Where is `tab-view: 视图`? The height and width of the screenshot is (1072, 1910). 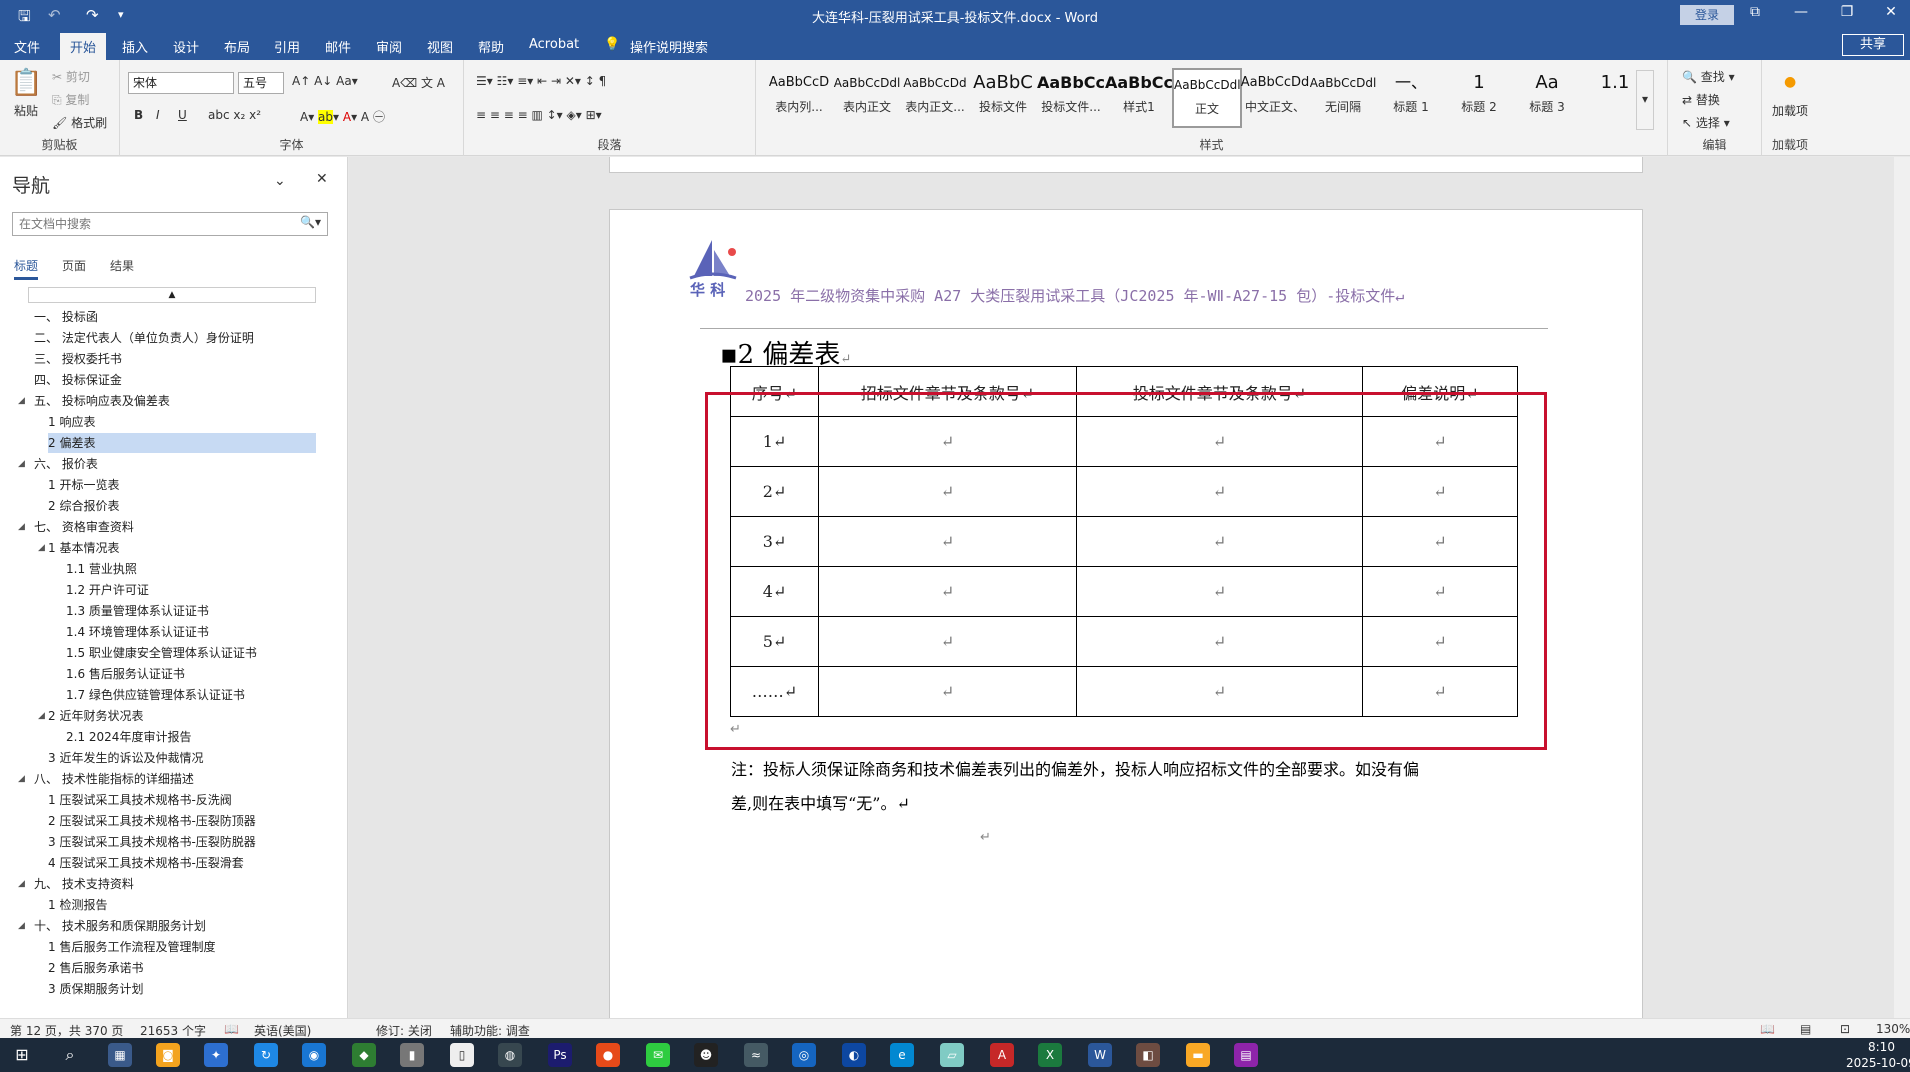
tab-view: 视图 is located at coordinates (440, 46).